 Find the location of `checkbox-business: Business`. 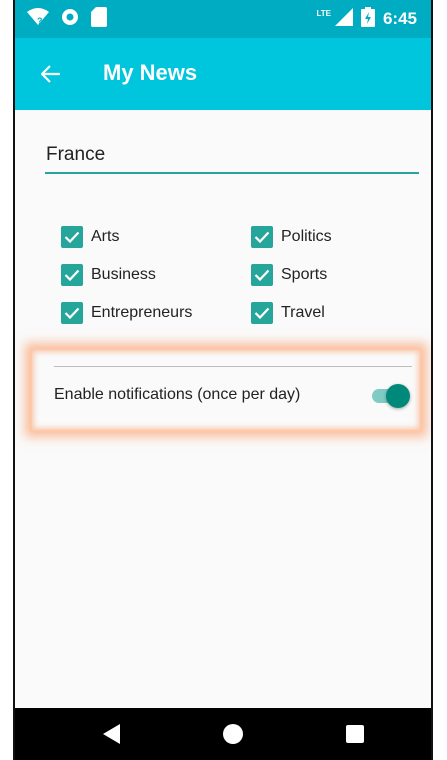

checkbox-business: Business is located at coordinates (108, 275).